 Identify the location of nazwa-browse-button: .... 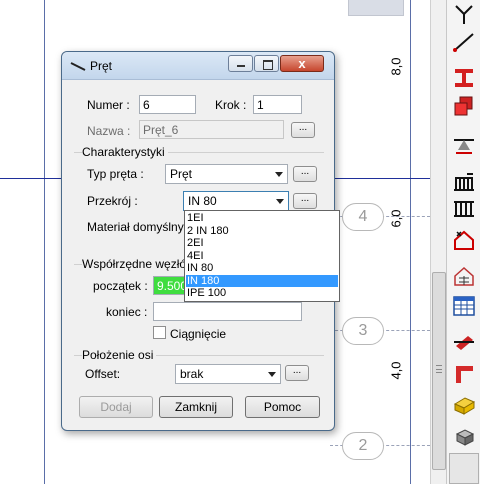
(303, 130).